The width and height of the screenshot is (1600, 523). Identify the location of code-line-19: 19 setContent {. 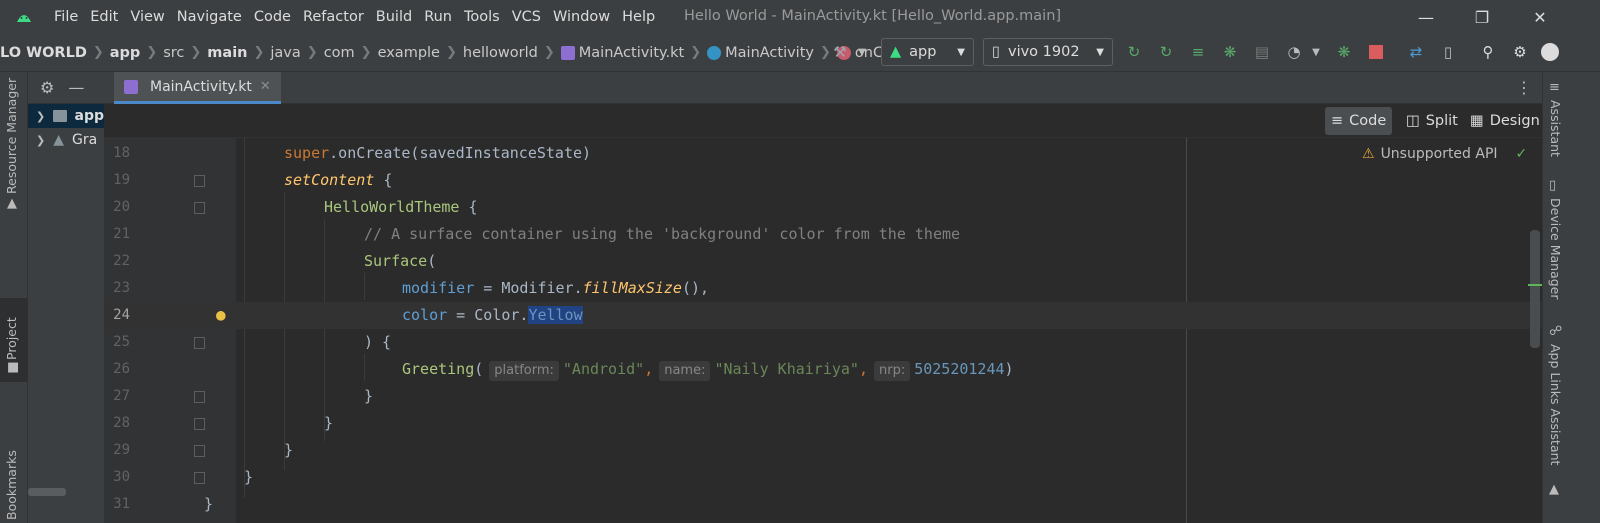
(823, 180).